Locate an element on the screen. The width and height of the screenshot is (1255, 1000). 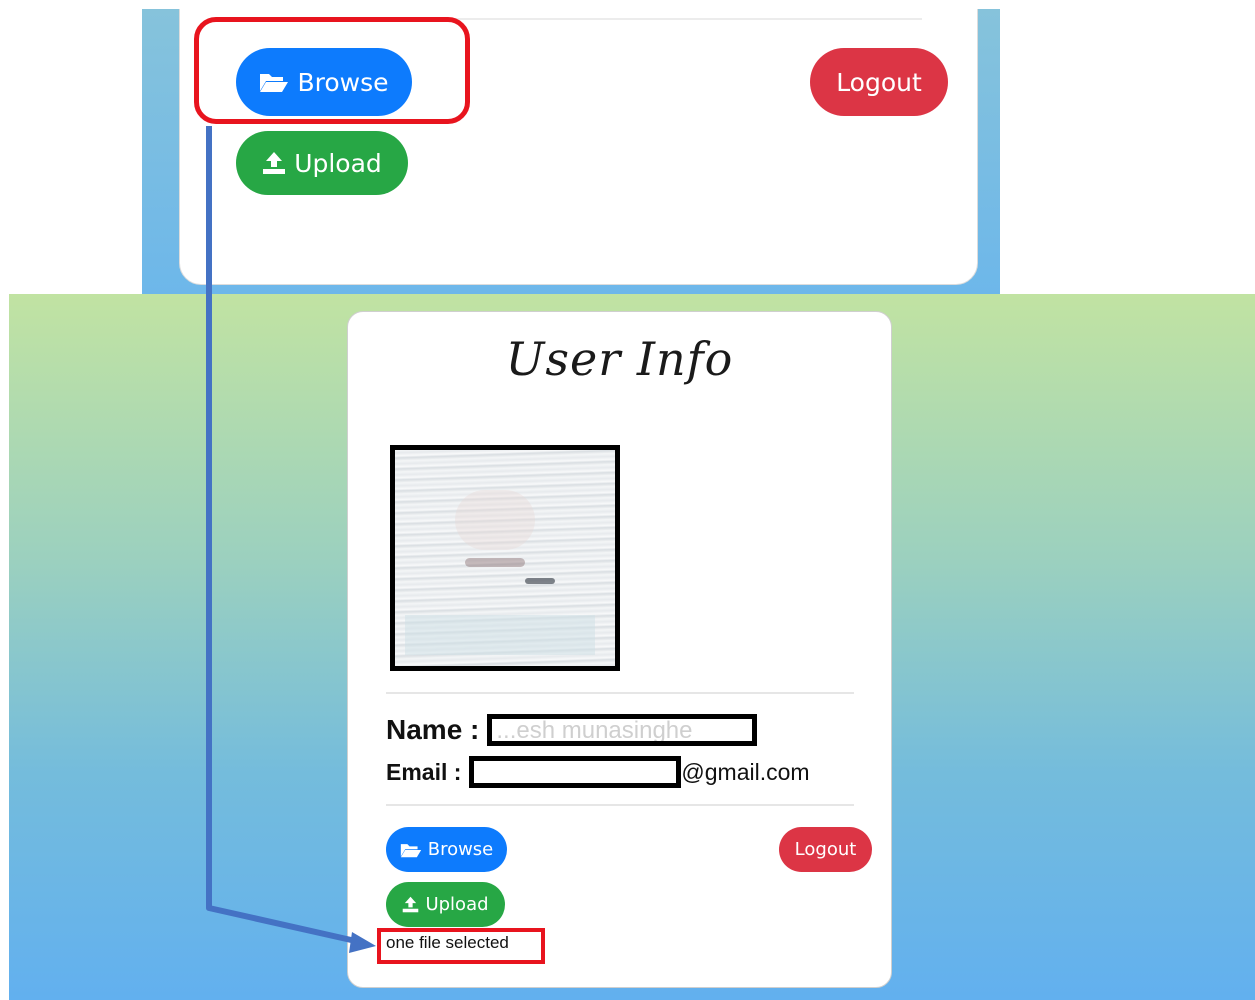
email-label: Email : is located at coordinates (424, 771).